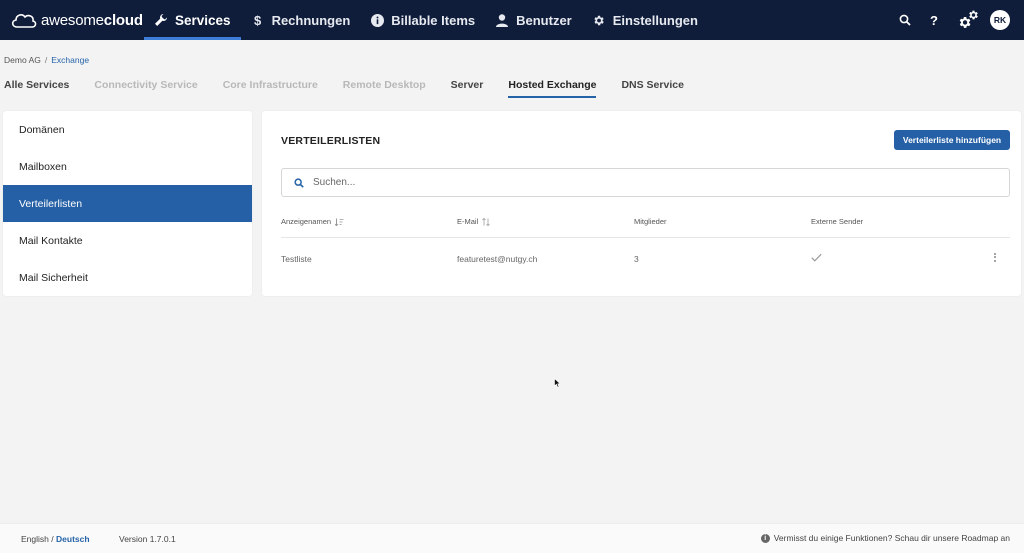  Describe the element at coordinates (257, 20) in the screenshot. I see `dollar-icon: $` at that location.